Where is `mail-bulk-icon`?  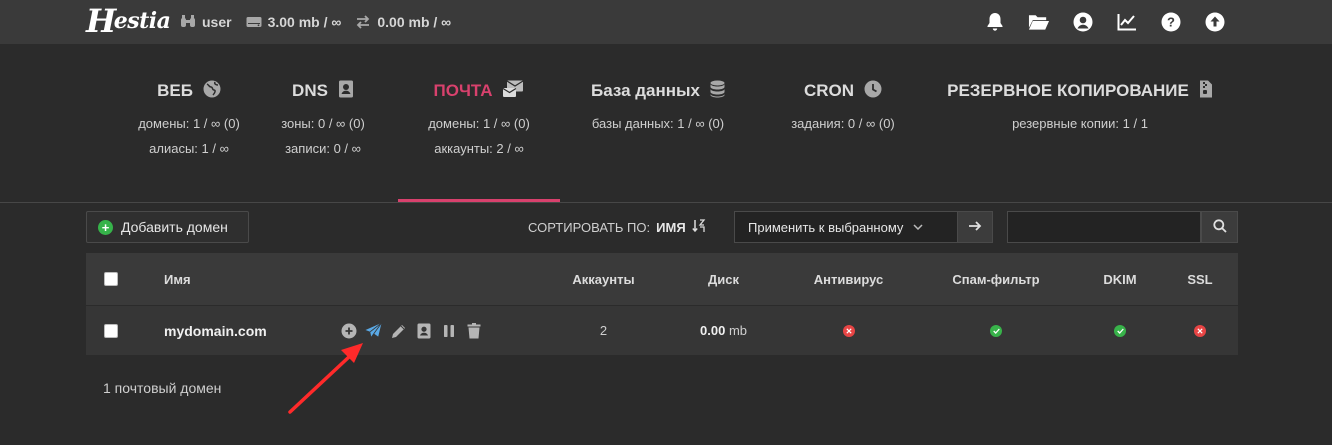
mail-bulk-icon is located at coordinates (513, 91).